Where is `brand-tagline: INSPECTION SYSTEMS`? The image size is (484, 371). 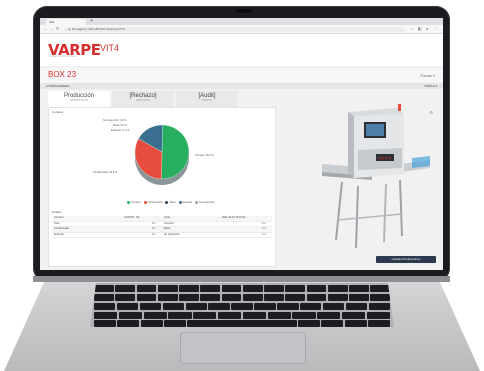
brand-tagline: INSPECTION SYSTEMS is located at coordinates (63, 57).